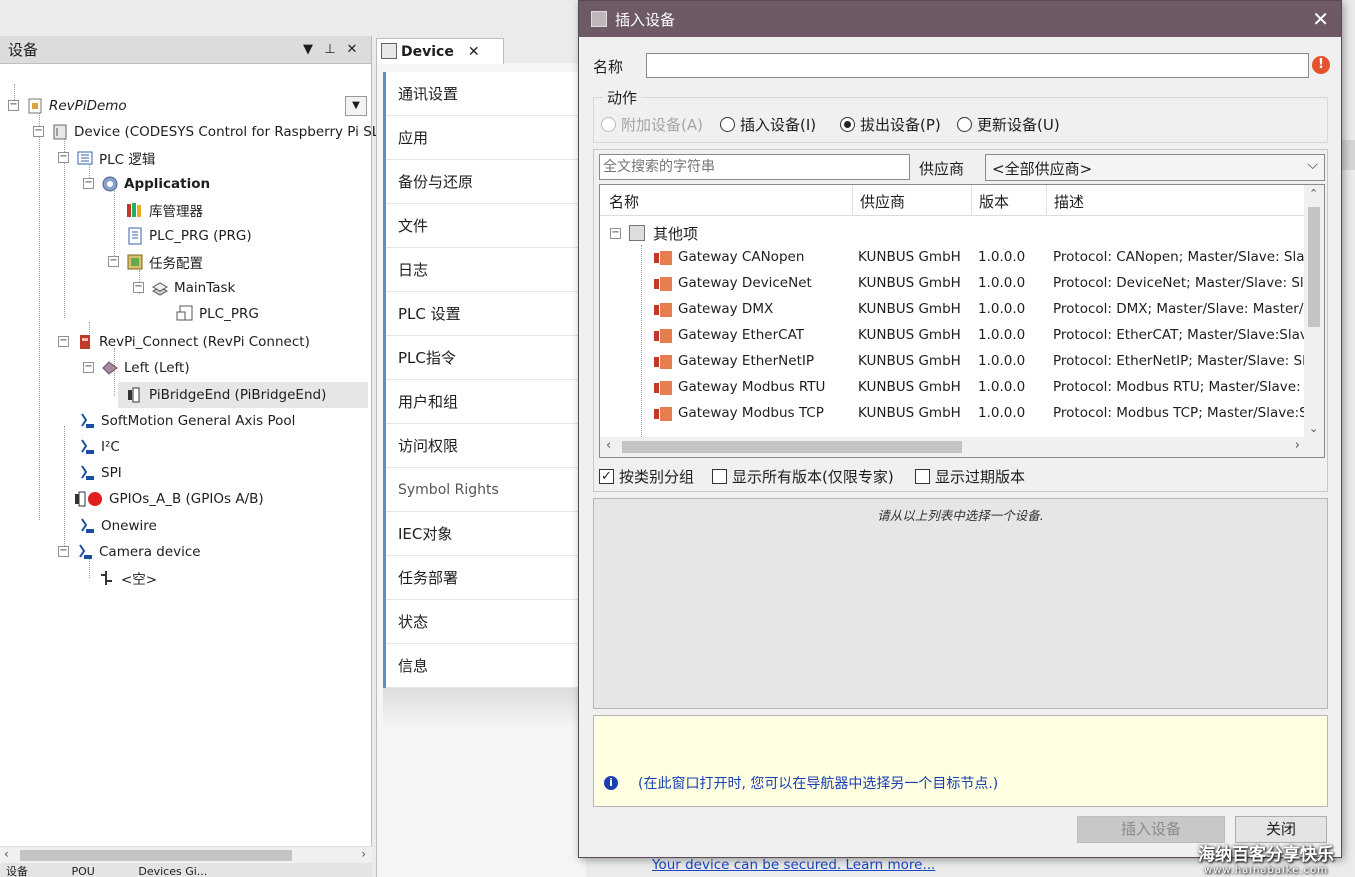 This screenshot has width=1355, height=877. What do you see at coordinates (100, 473) in the screenshot?
I see `tree-node-spi: SPI` at bounding box center [100, 473].